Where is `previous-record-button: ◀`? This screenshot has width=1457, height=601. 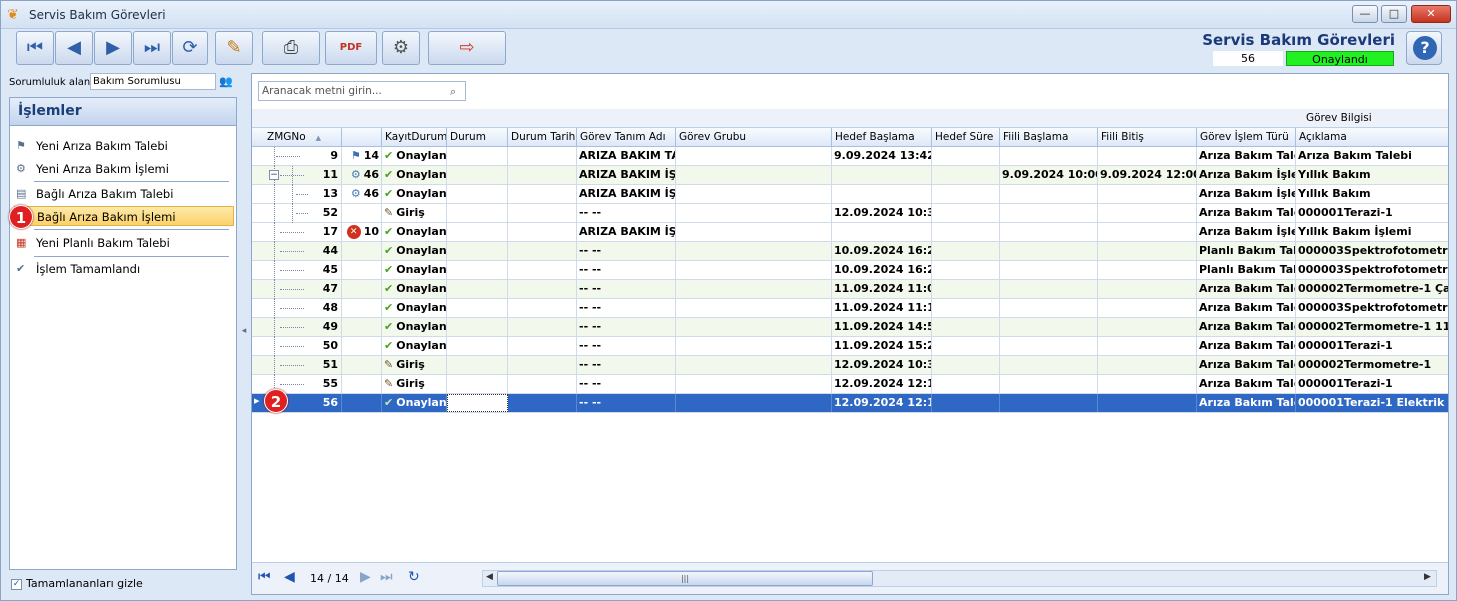
previous-record-button: ◀ is located at coordinates (74, 48).